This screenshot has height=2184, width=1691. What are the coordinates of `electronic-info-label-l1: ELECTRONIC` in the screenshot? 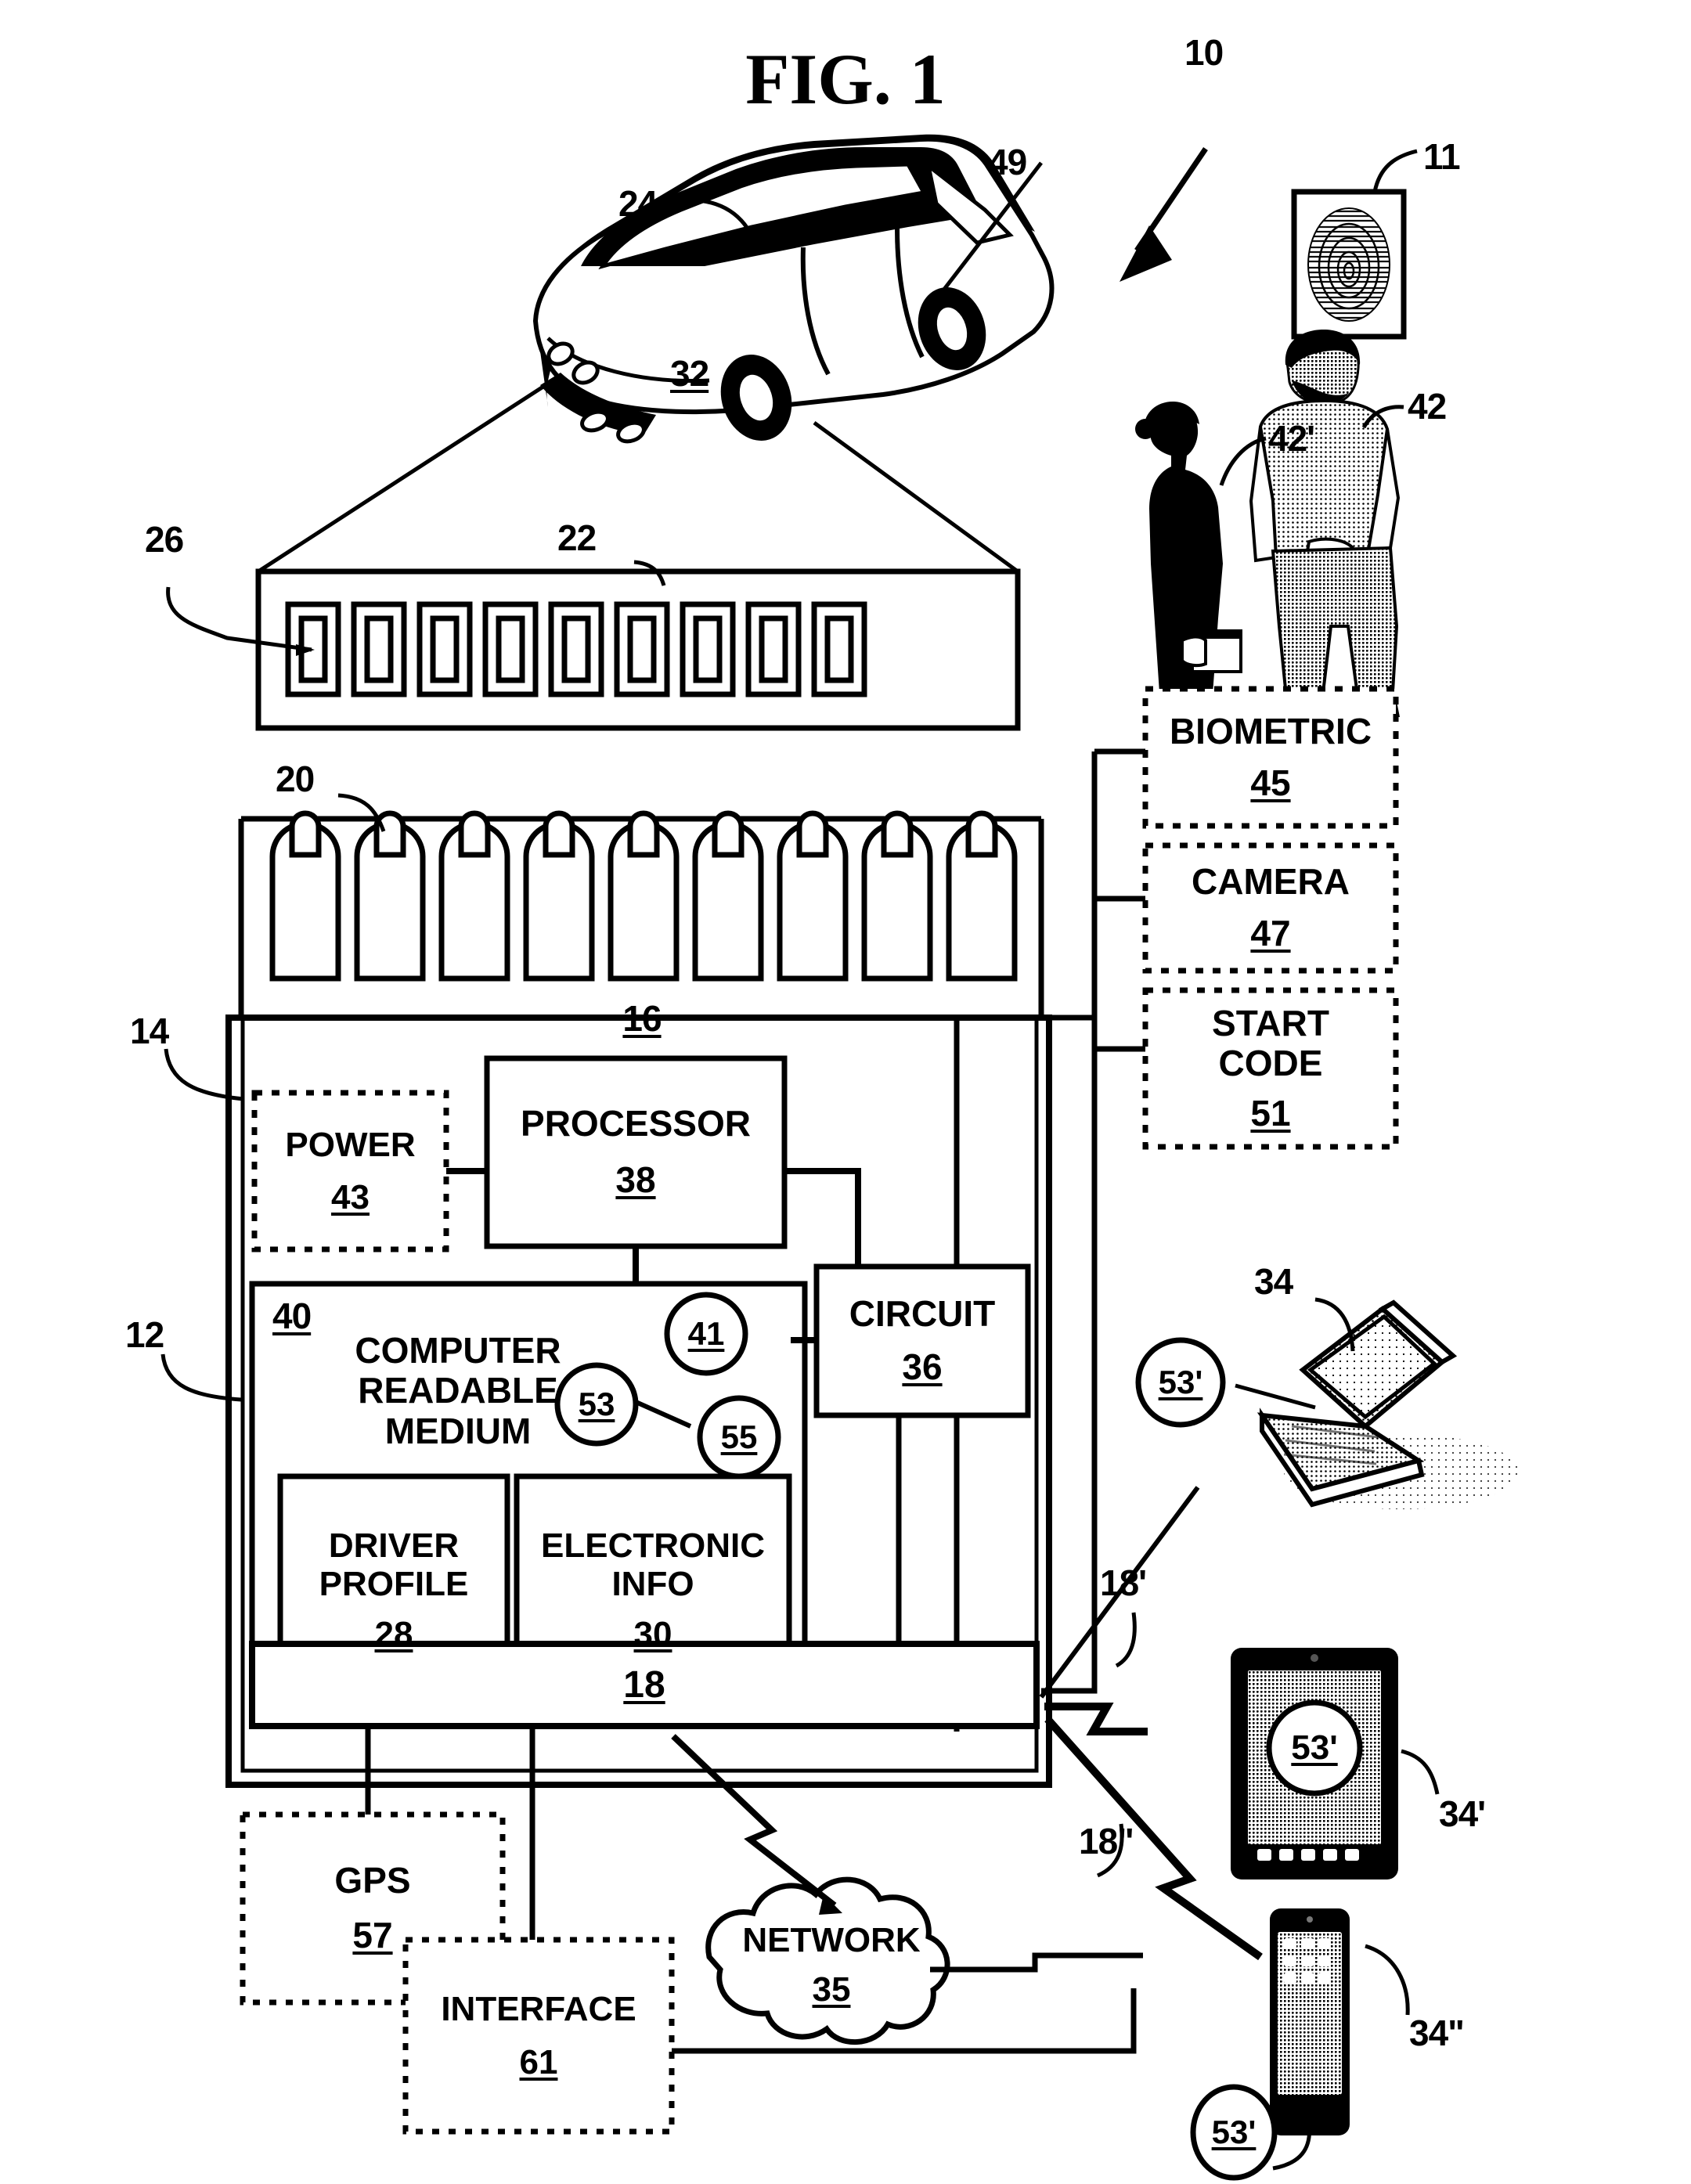 It's located at (653, 1546).